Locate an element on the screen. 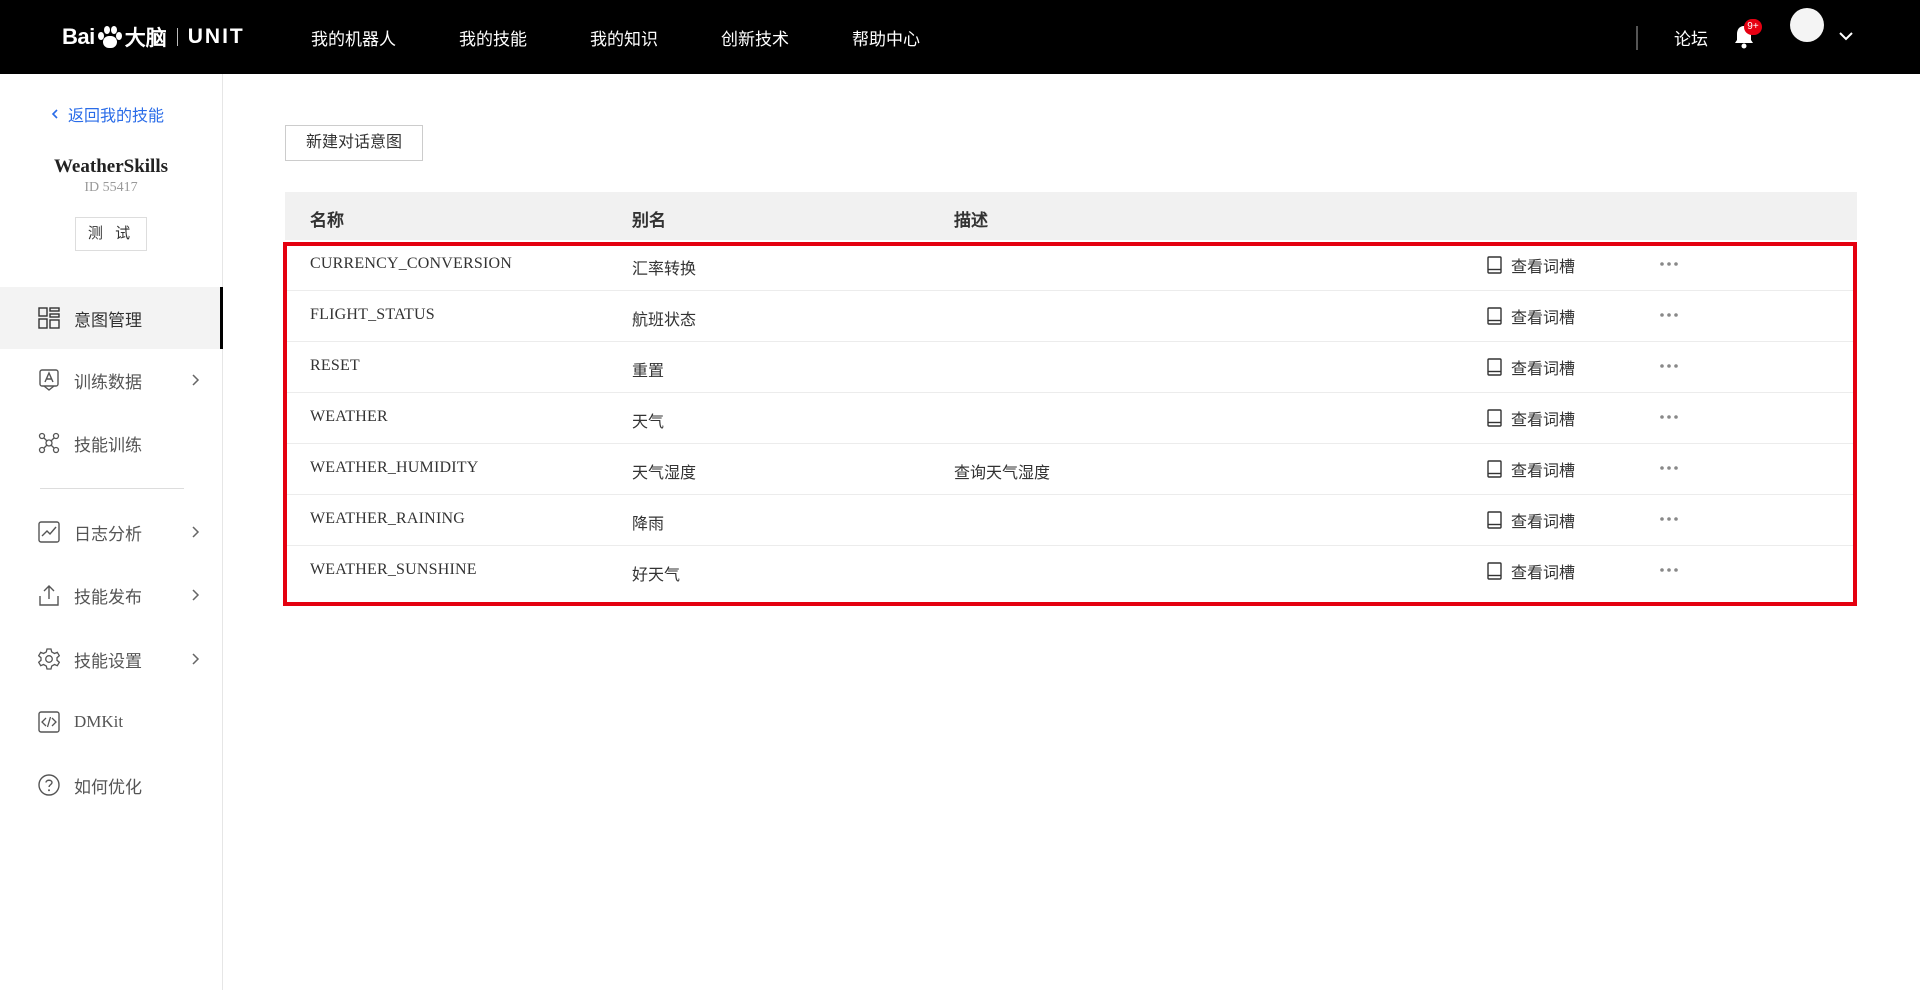 Image resolution: width=1920 pixels, height=990 pixels. main-nav: 我的机器人 我的技能 我的知识 创新技术 帮助中心 is located at coordinates (647, 37).